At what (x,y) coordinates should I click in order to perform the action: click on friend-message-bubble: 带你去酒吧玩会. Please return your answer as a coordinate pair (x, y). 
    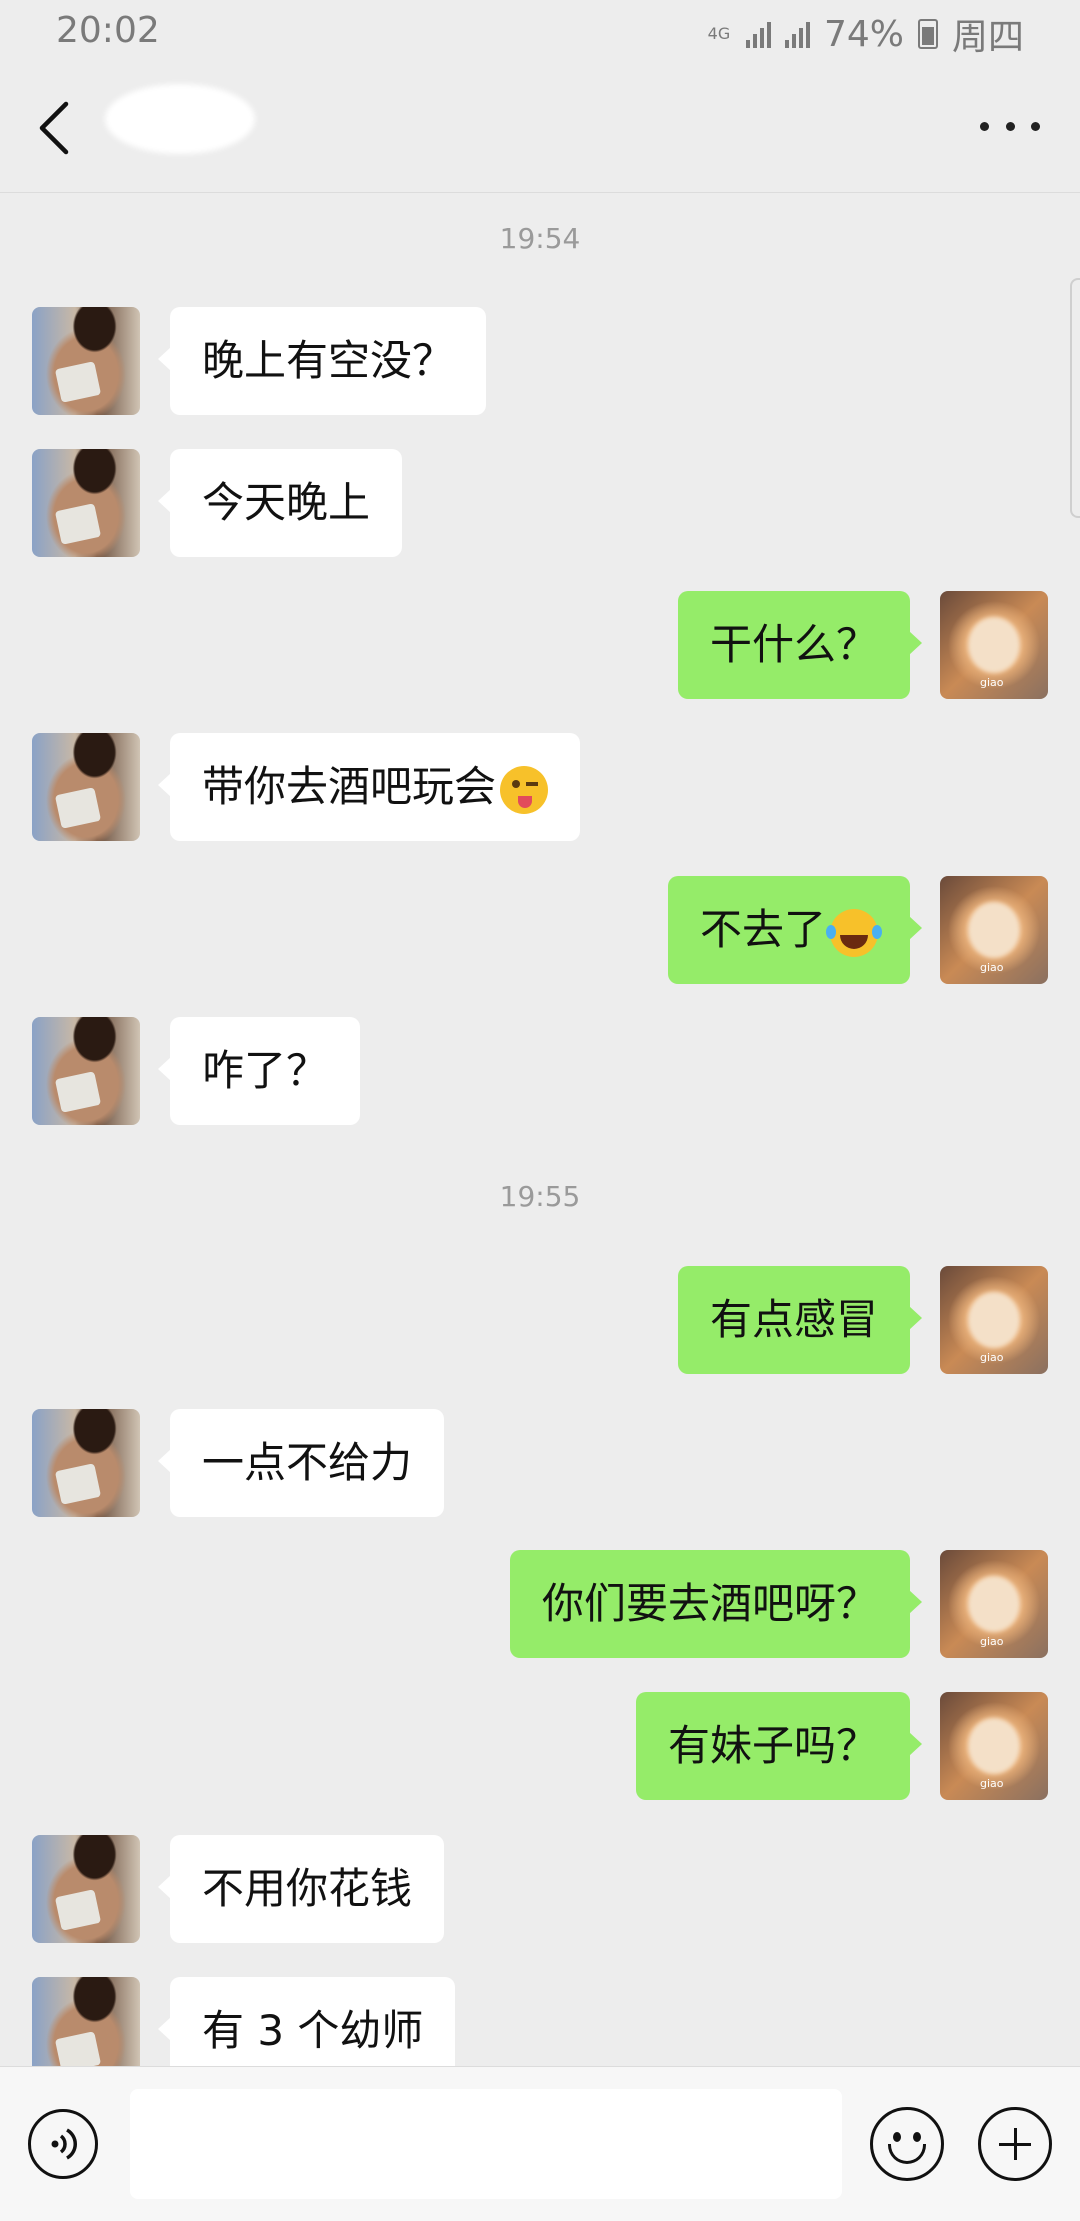
    Looking at the image, I should click on (369, 787).